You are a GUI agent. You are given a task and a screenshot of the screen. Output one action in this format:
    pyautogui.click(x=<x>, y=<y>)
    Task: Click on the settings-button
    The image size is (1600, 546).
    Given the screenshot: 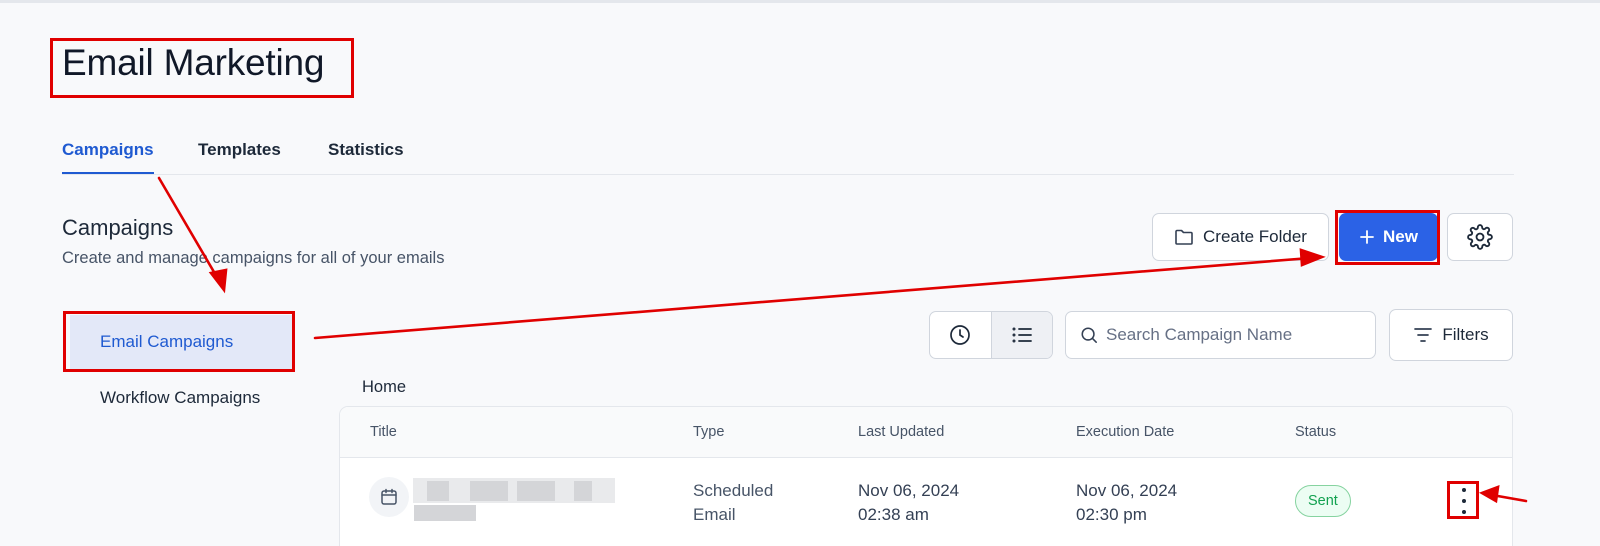 What is the action you would take?
    pyautogui.click(x=1480, y=237)
    